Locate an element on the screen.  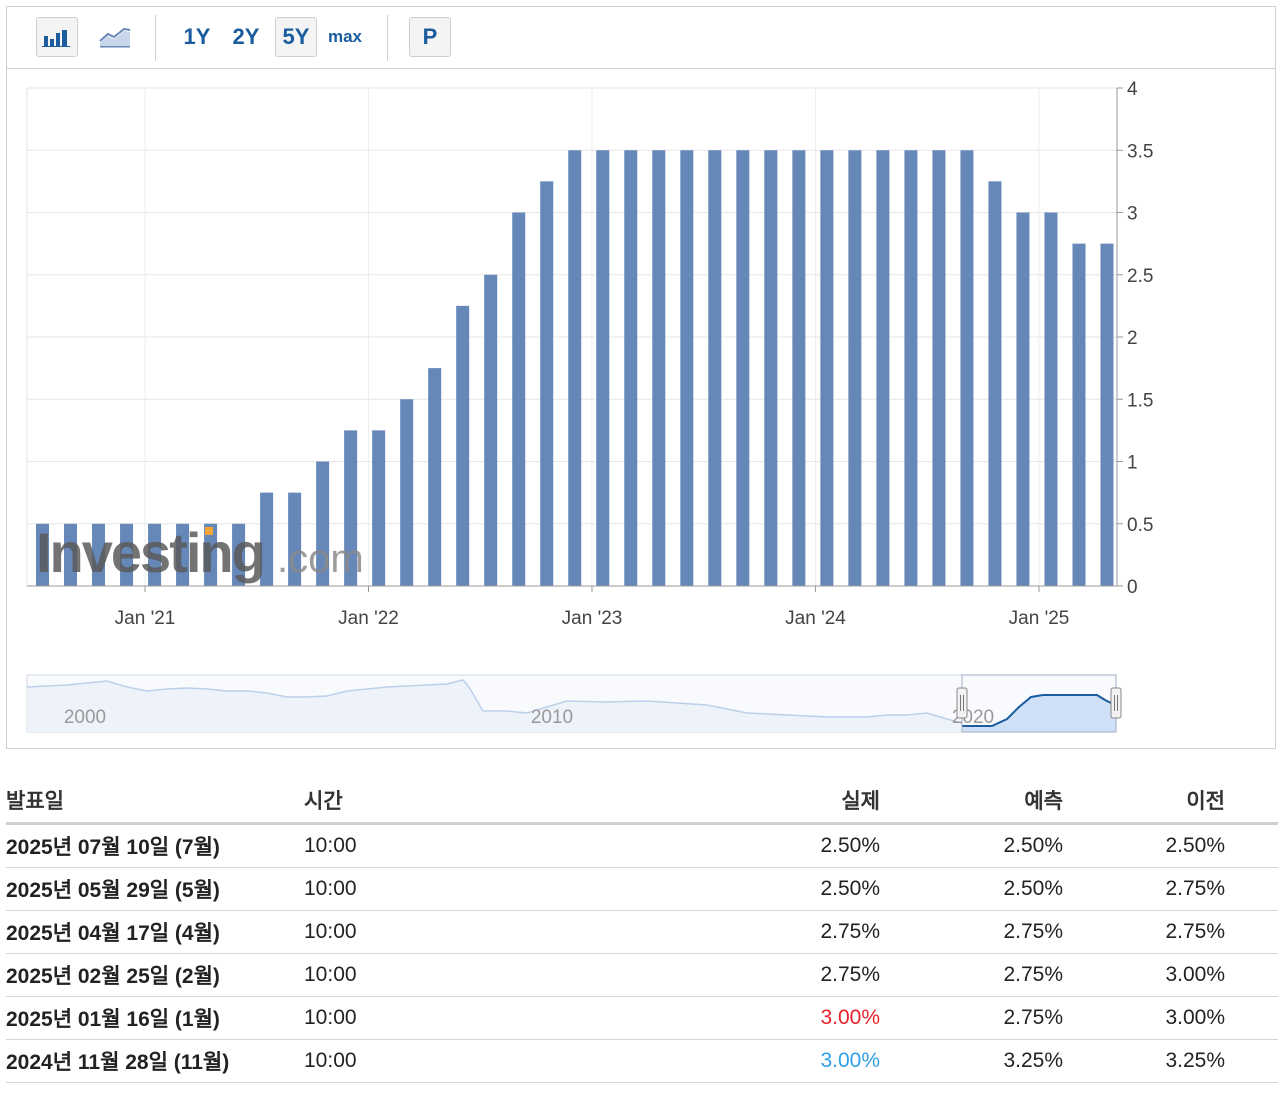
table-row: 2025년 01월 16일 (1월) 10:00 3.00% 2.75% 3.00% is located at coordinates (642, 1018).